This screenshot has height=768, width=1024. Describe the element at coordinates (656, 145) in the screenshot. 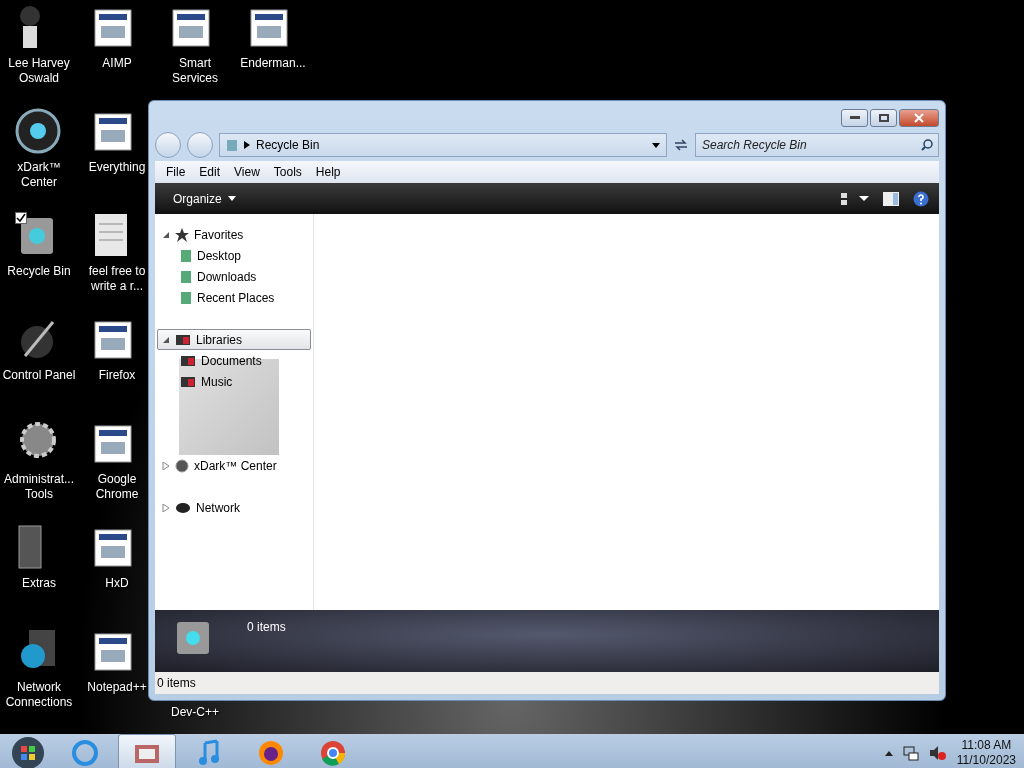

I see `dropdown-icon` at that location.